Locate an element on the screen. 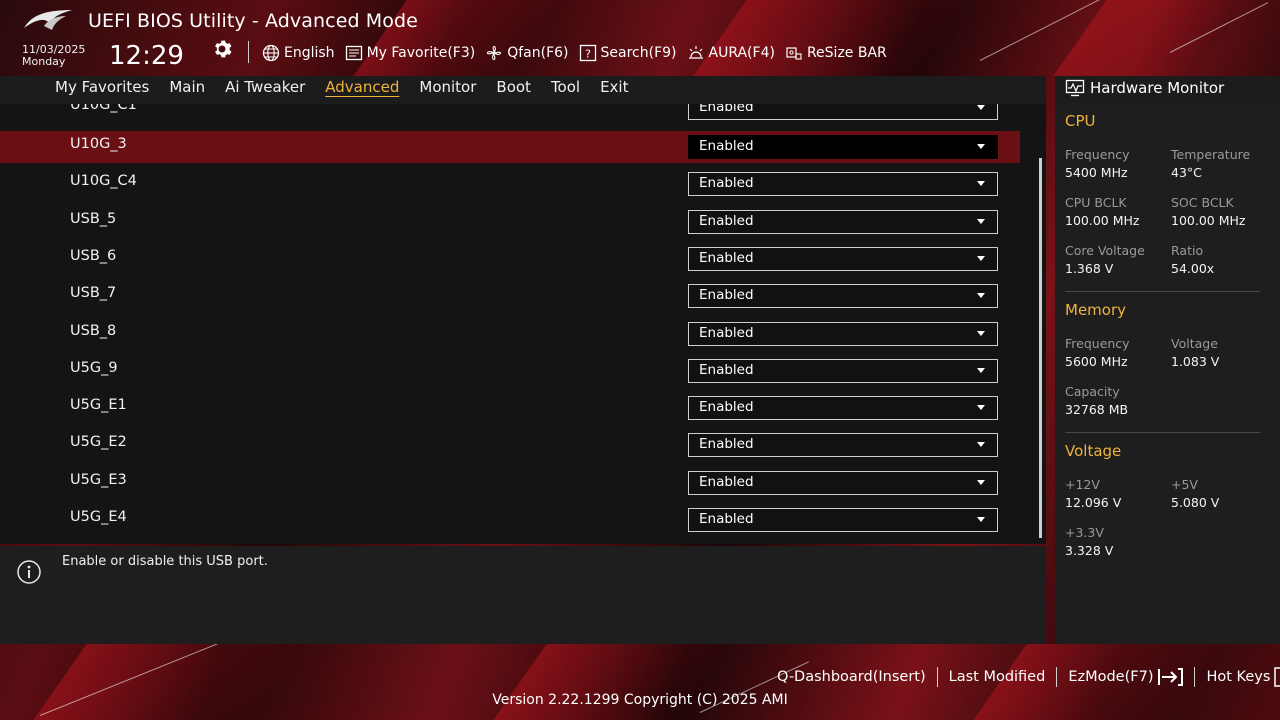  setting-row: U5G_E2 Enabled is located at coordinates (510, 445).